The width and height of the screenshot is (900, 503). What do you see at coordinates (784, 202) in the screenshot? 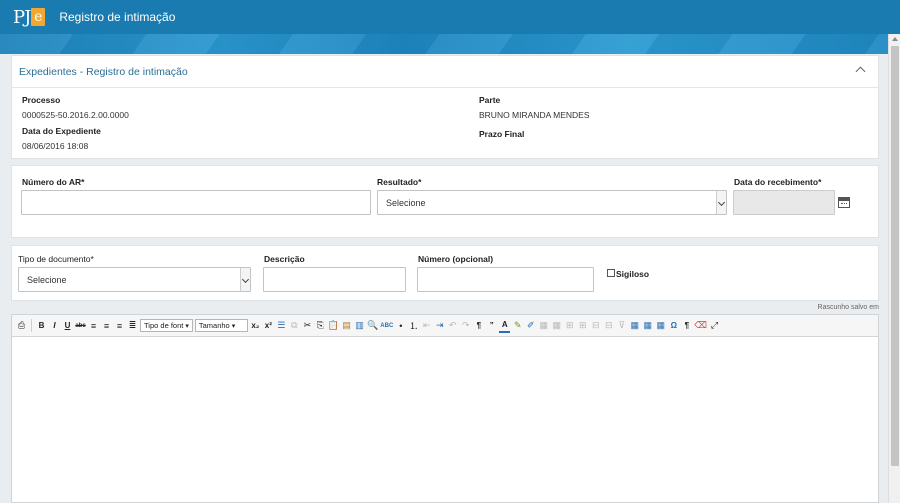
I see `data-recebimento-input` at bounding box center [784, 202].